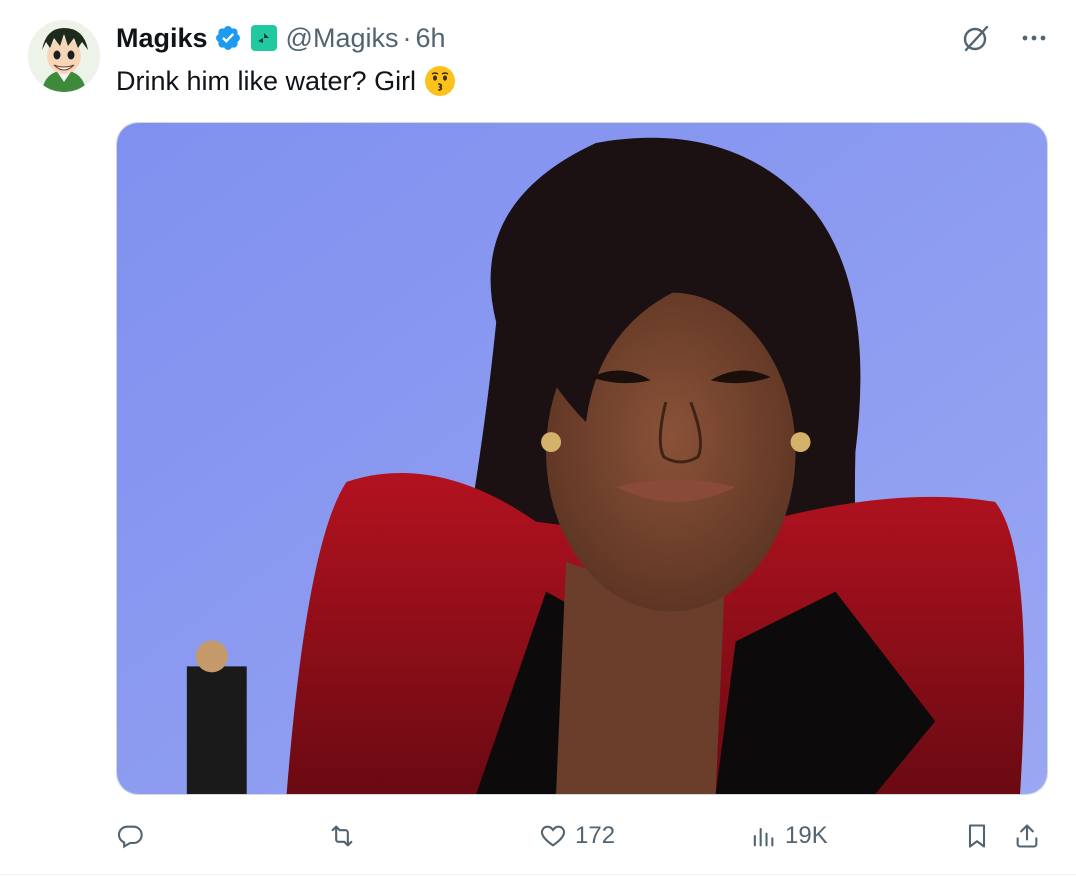 The image size is (1076, 876). I want to click on share-icon, so click(1027, 836).